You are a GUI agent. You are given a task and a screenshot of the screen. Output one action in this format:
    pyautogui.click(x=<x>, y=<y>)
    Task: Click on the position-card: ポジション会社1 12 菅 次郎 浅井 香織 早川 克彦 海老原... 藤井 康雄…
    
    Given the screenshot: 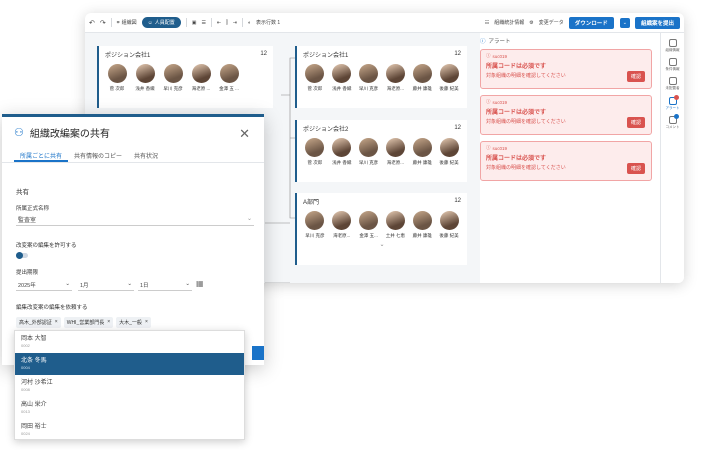 What is the action you would take?
    pyautogui.click(x=381, y=77)
    